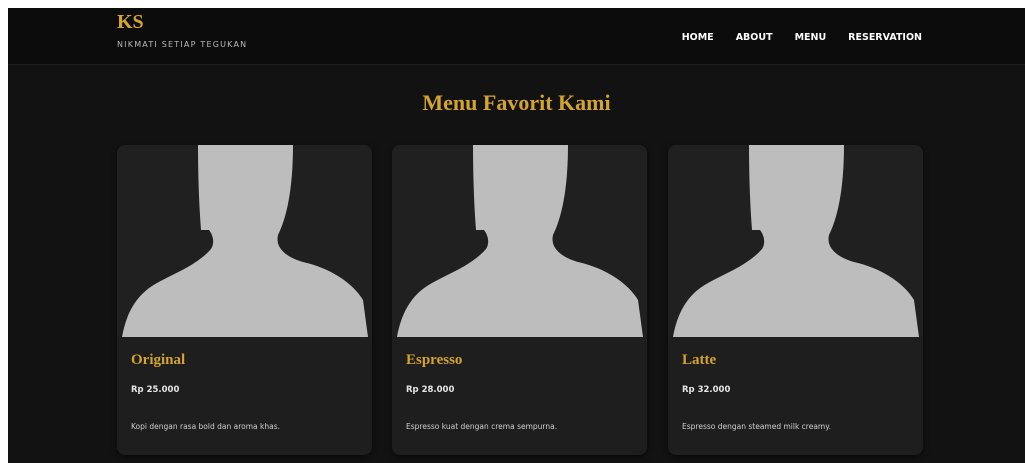 The width and height of the screenshot is (1025, 463). Describe the element at coordinates (811, 37) in the screenshot. I see `nav-menu-link: MENU` at that location.